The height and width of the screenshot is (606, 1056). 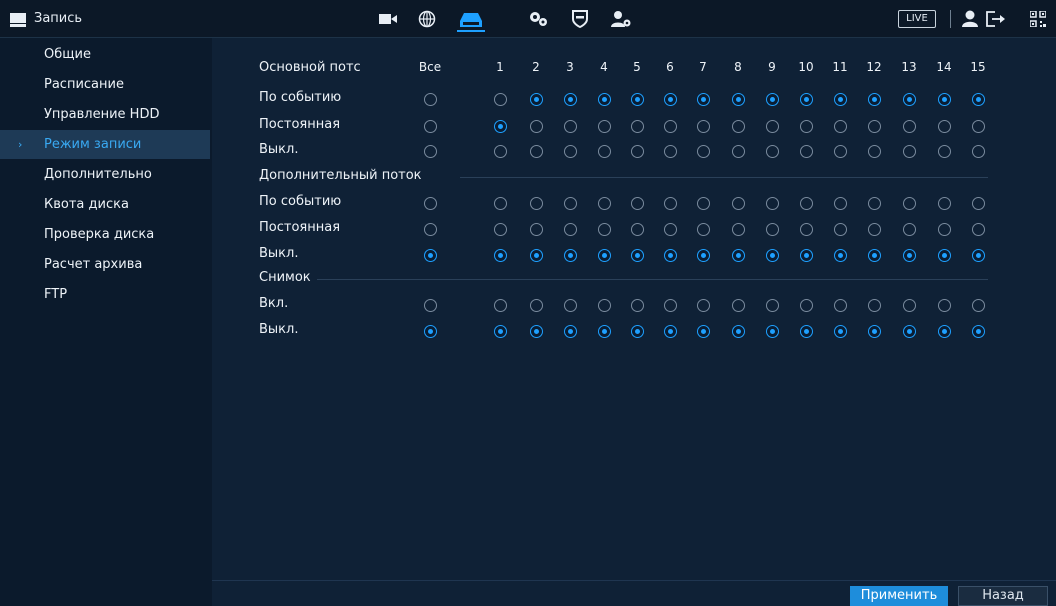 What do you see at coordinates (427, 19) in the screenshot?
I see `network-icon` at bounding box center [427, 19].